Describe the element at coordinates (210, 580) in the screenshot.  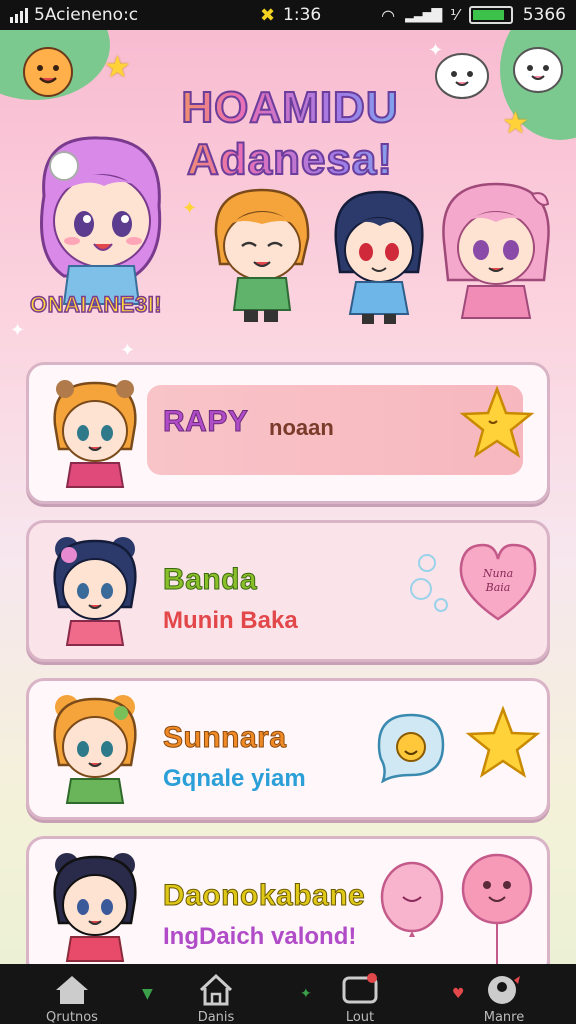
I see `card-title: Banda` at that location.